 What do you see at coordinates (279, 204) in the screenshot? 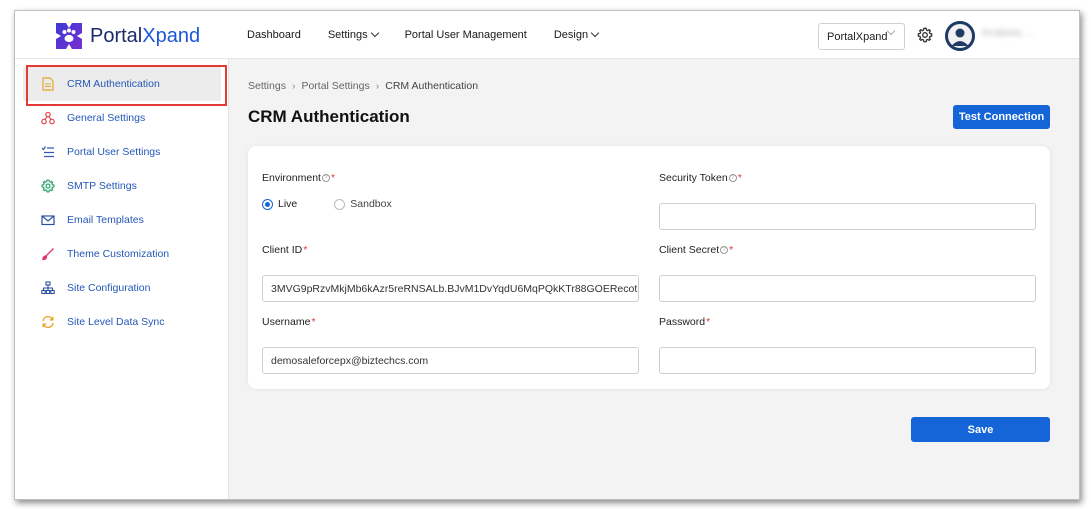
I see `environment-live-radio: Live` at bounding box center [279, 204].